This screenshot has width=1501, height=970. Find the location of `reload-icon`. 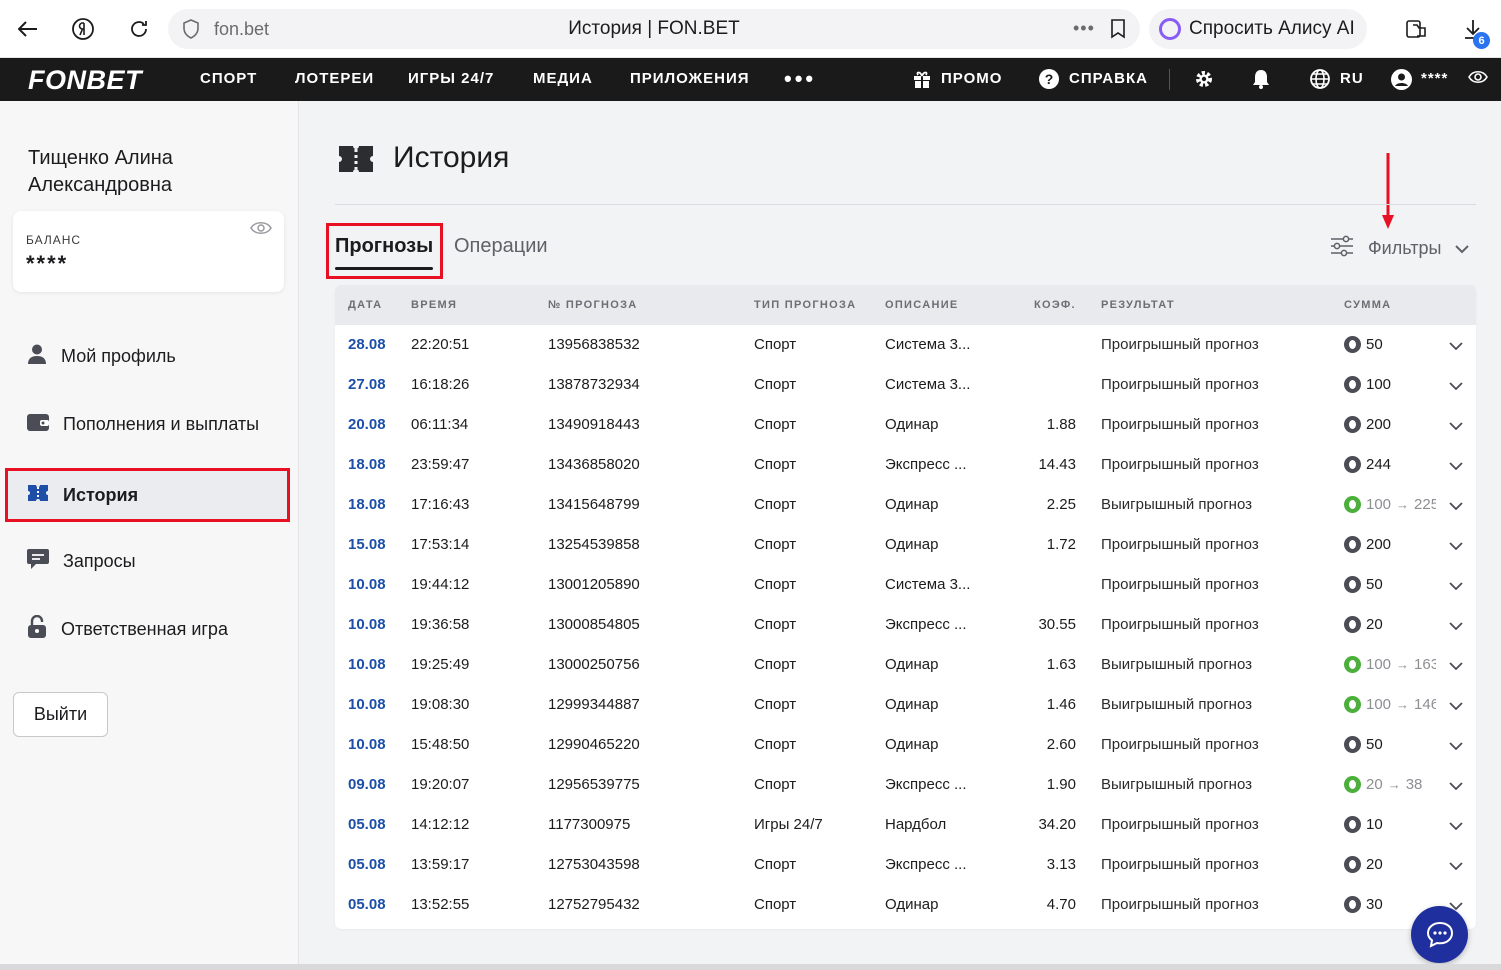

reload-icon is located at coordinates (139, 29).